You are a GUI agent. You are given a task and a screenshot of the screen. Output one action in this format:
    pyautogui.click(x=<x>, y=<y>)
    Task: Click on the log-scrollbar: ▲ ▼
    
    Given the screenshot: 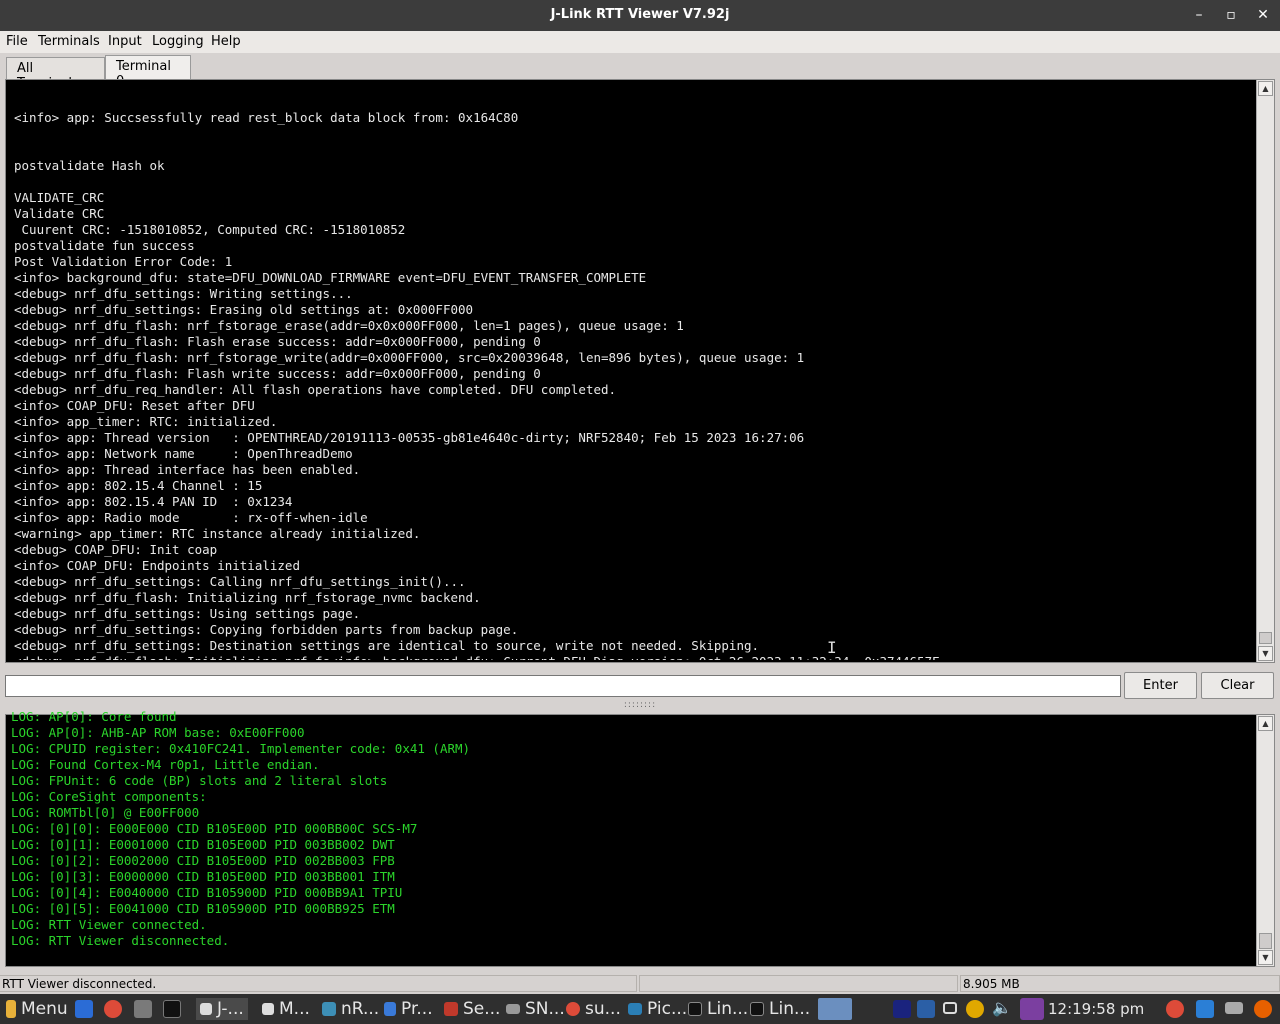 What is the action you would take?
    pyautogui.click(x=1265, y=840)
    